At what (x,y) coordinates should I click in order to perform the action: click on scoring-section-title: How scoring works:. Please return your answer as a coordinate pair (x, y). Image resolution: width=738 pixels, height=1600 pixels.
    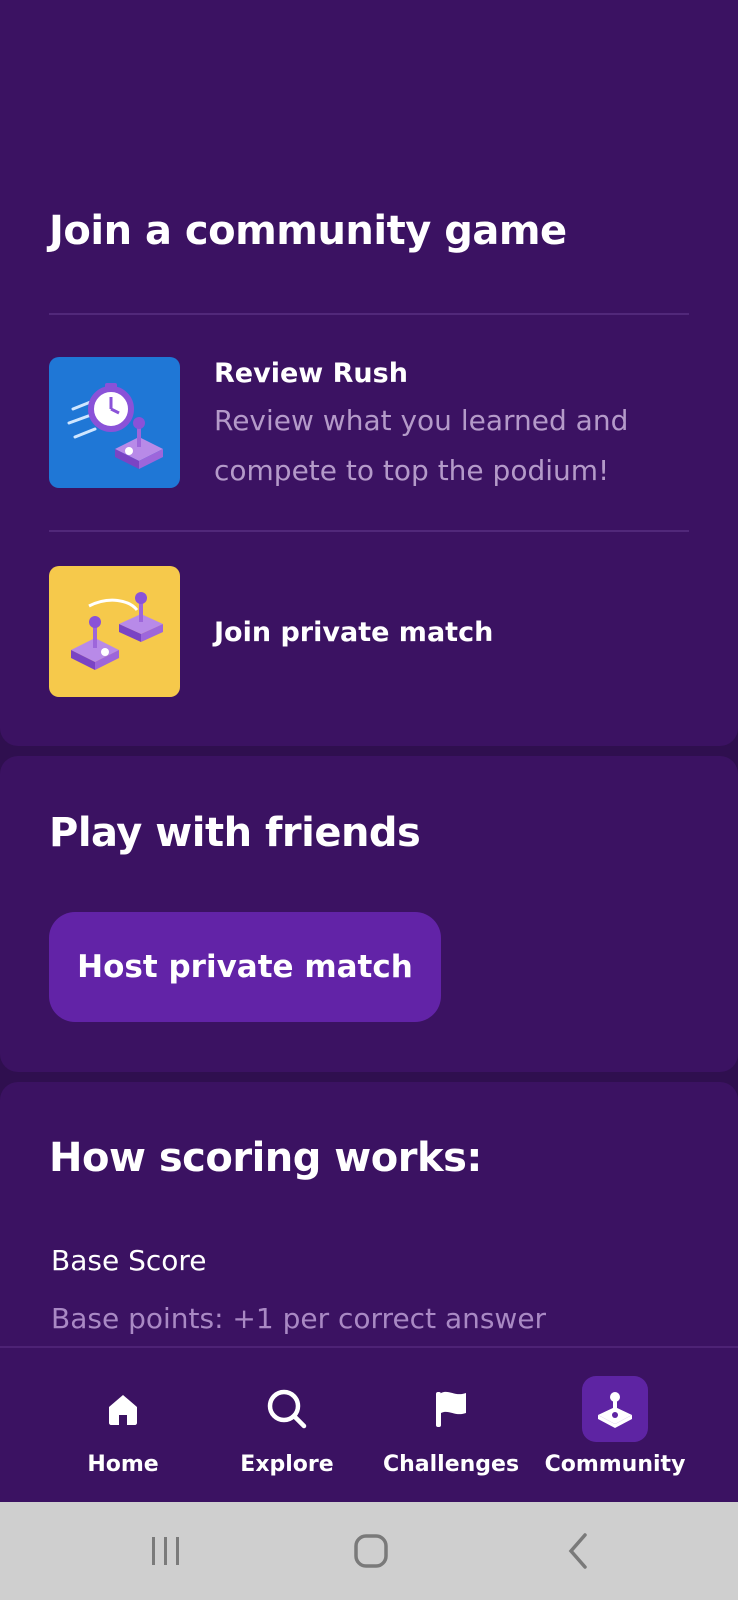
    Looking at the image, I should click on (265, 1158).